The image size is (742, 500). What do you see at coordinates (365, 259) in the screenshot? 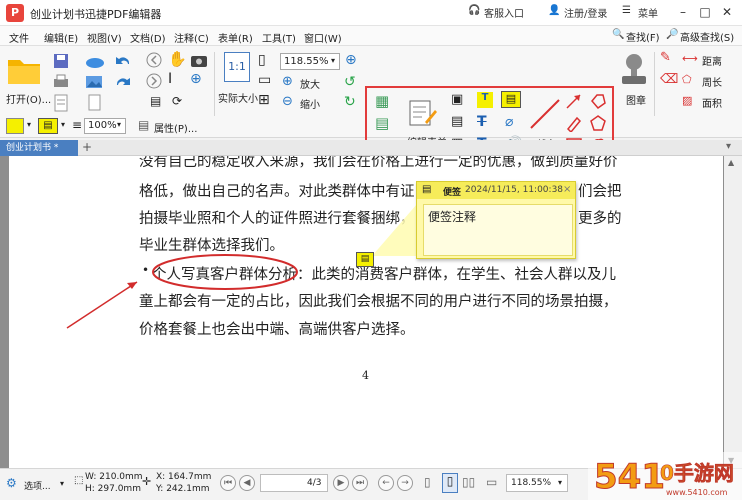
I see `note-marker-icon: ▤` at bounding box center [365, 259].